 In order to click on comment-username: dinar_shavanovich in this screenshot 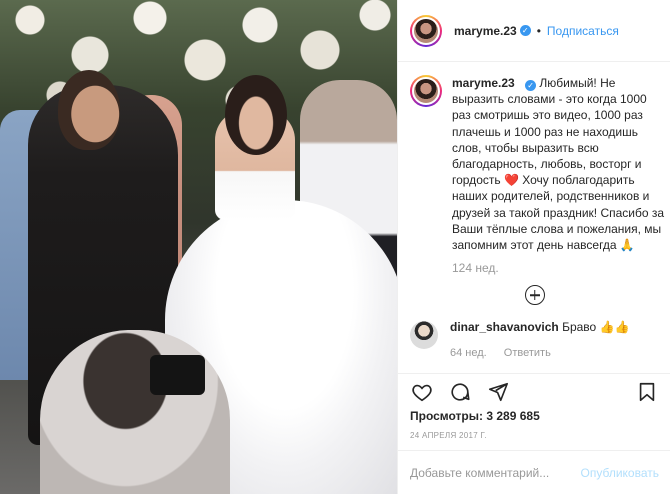, I will do `click(504, 327)`.